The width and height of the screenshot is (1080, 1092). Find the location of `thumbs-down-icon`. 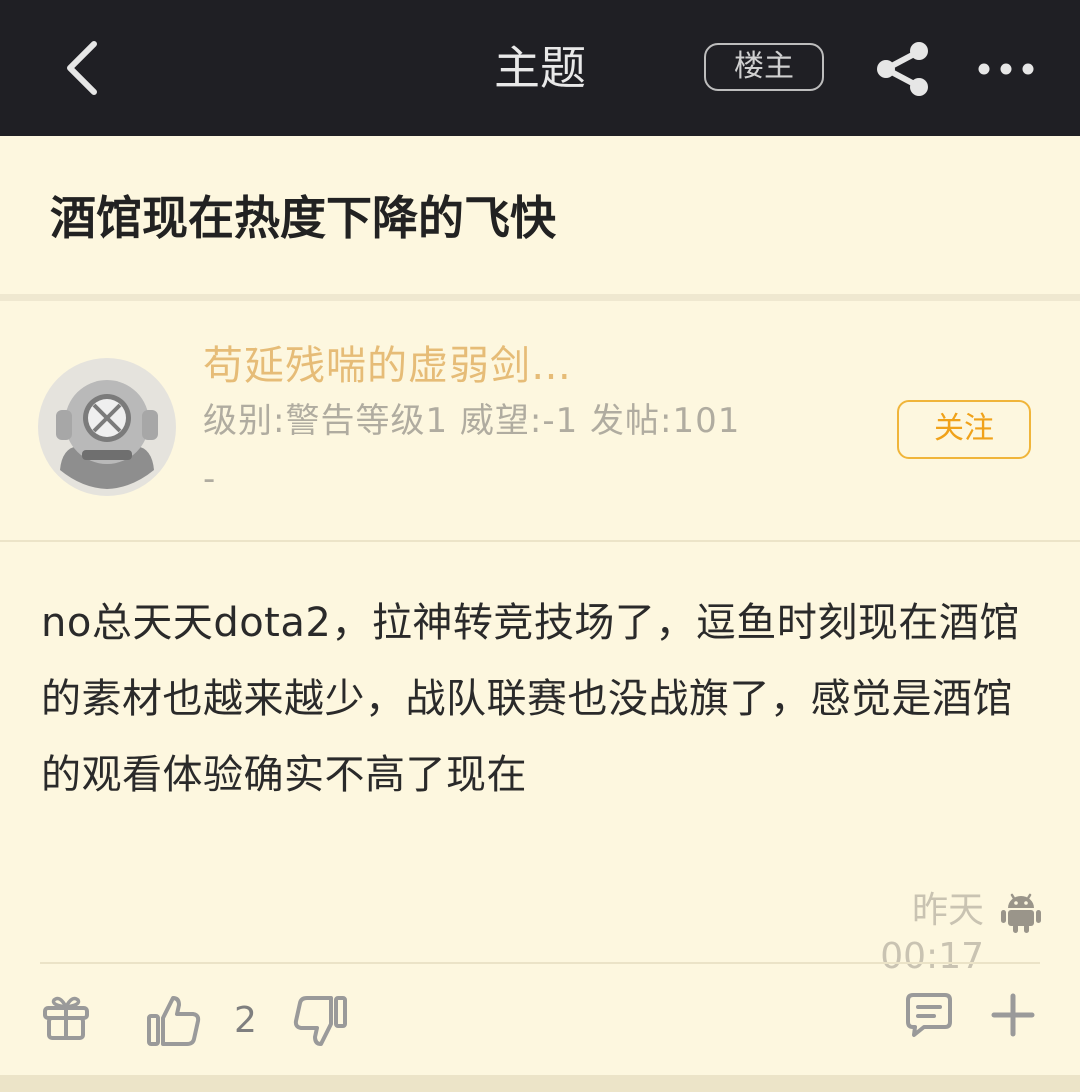

thumbs-down-icon is located at coordinates (320, 1021).